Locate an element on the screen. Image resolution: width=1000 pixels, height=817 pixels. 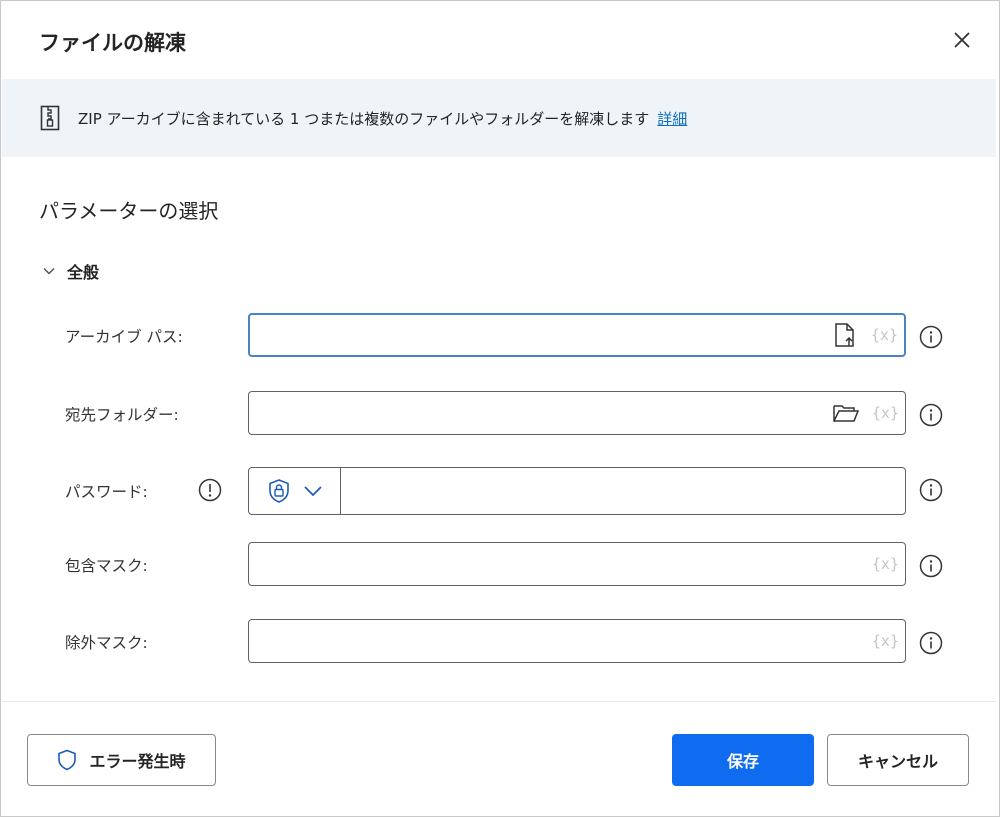
folder-picker-button is located at coordinates (846, 413).